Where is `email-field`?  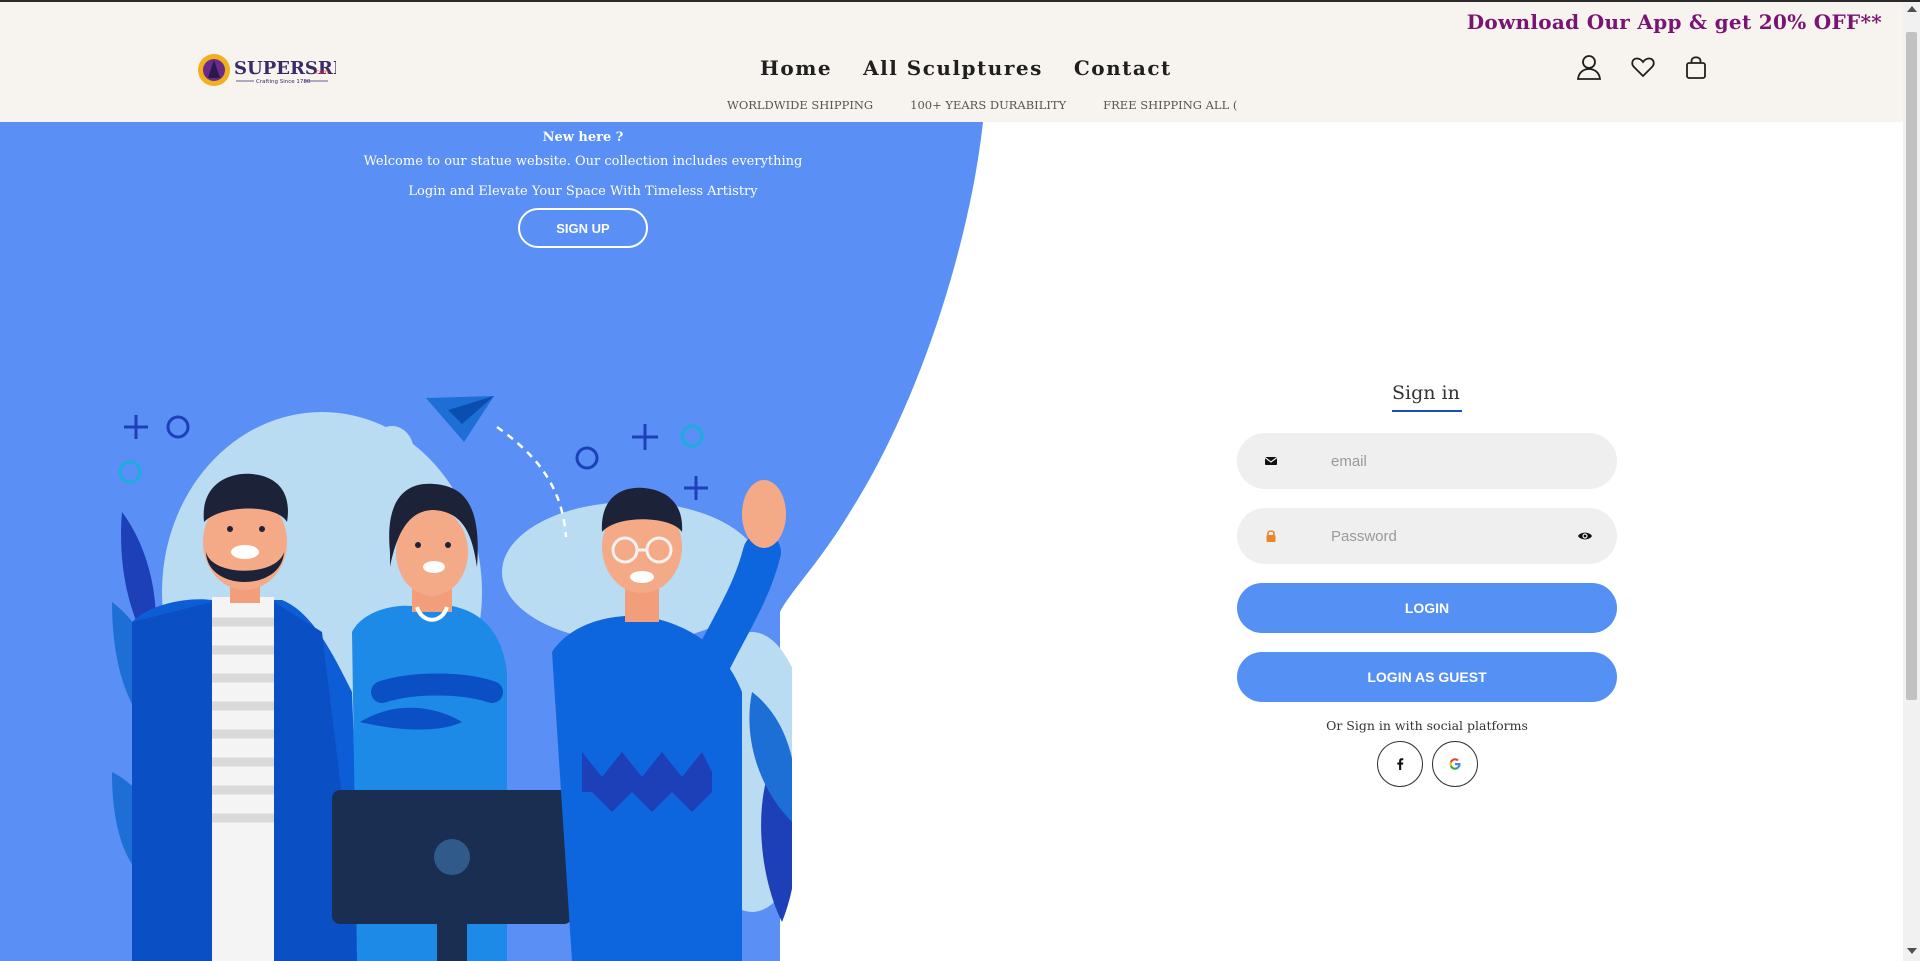 email-field is located at coordinates (1427, 461).